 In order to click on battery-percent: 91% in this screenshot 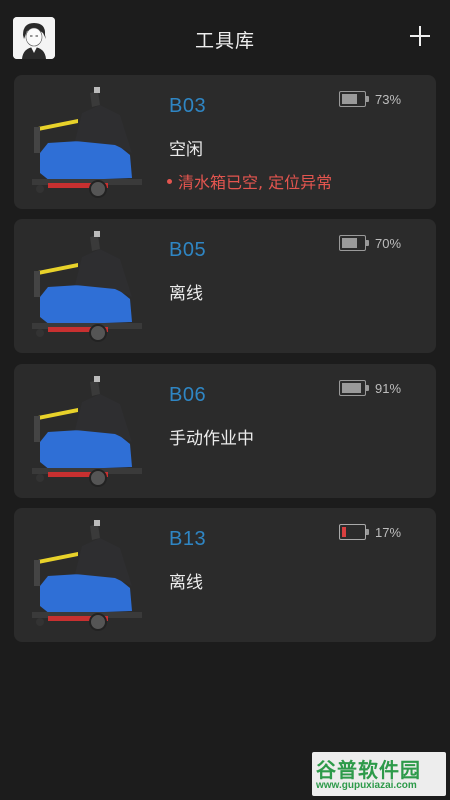, I will do `click(388, 388)`.